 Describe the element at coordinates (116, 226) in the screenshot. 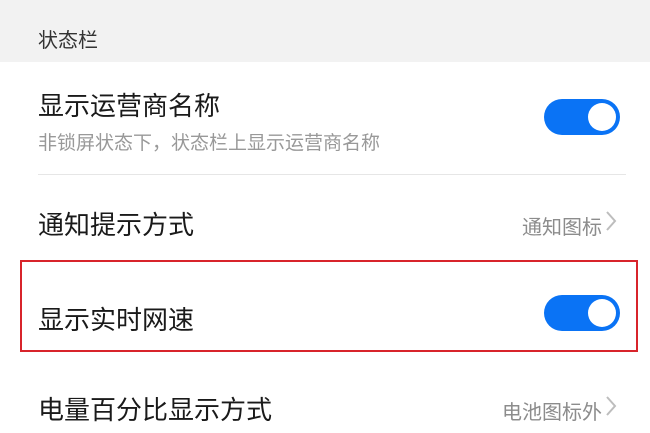

I see `notification-style-label: 通知提示方式` at that location.